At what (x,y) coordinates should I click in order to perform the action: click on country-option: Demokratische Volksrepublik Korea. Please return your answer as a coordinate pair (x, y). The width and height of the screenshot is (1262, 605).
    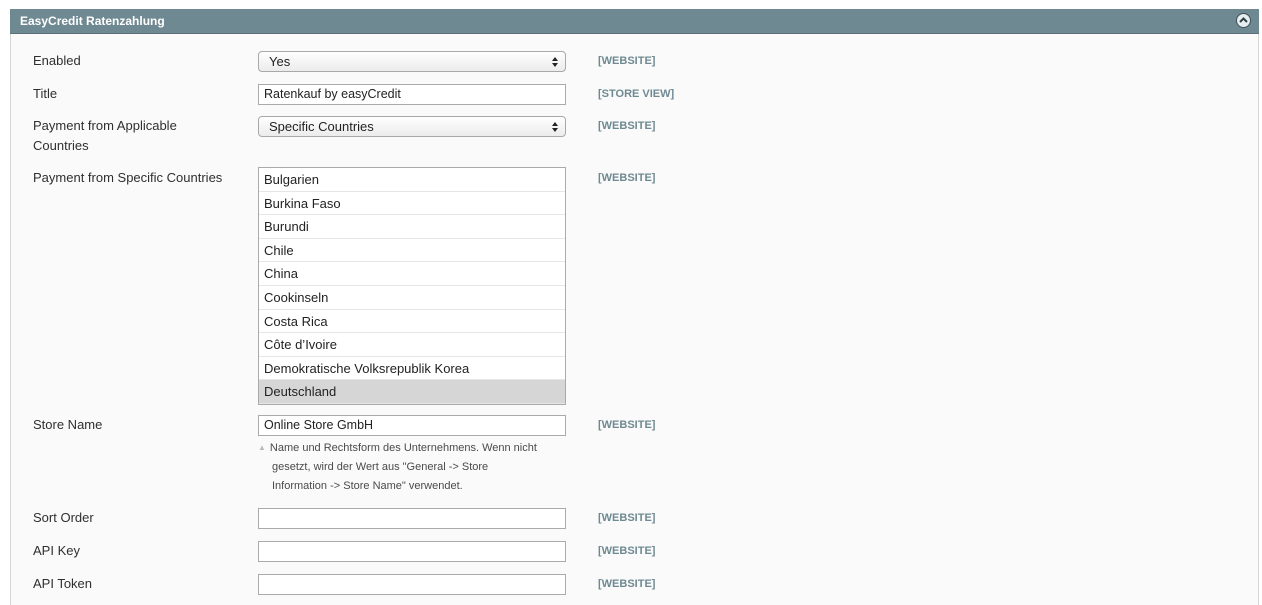
    Looking at the image, I should click on (412, 369).